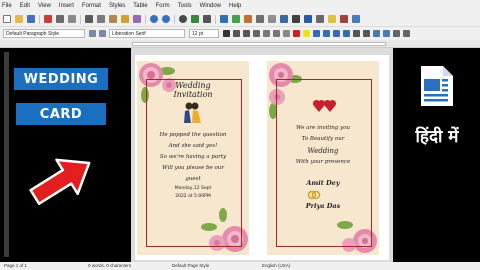 This screenshot has height=270, width=480. I want to click on track-changes-icon, so click(344, 19).